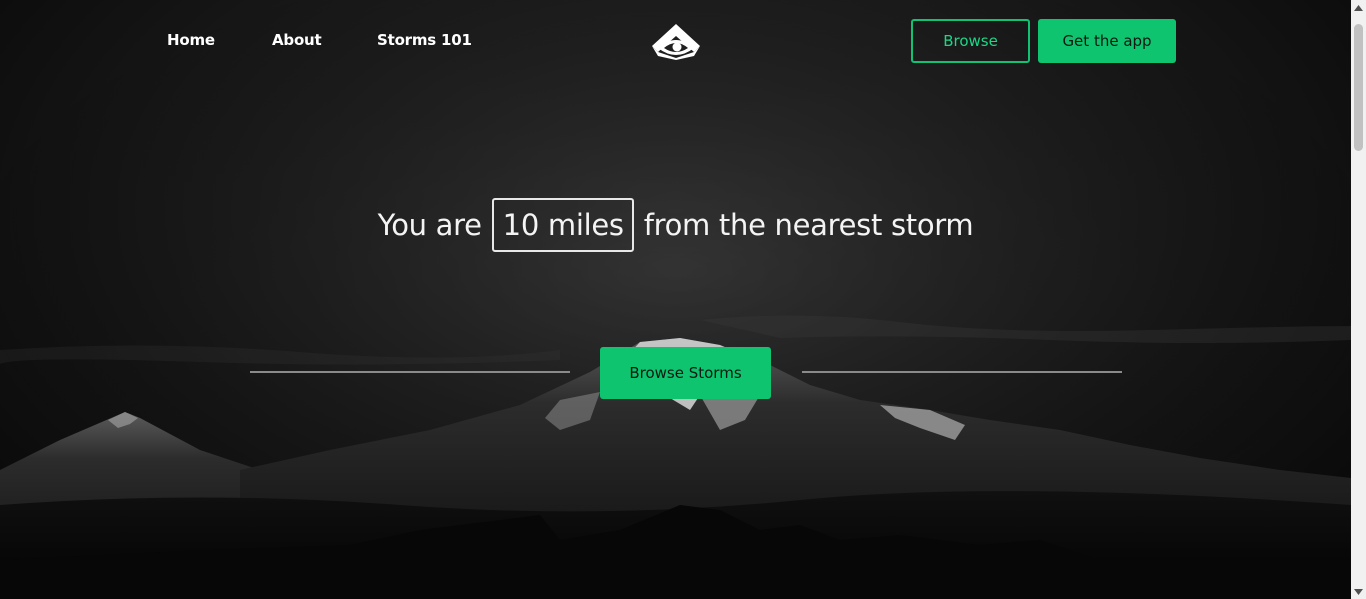 Image resolution: width=1366 pixels, height=599 pixels. What do you see at coordinates (962, 372) in the screenshot?
I see `divider-right` at bounding box center [962, 372].